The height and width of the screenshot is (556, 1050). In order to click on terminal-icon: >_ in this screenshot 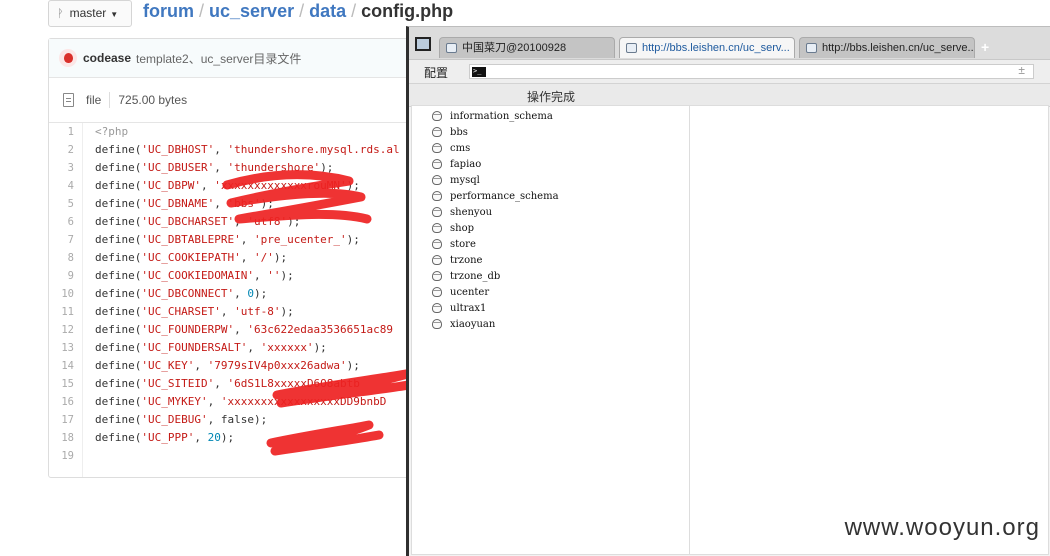, I will do `click(479, 72)`.